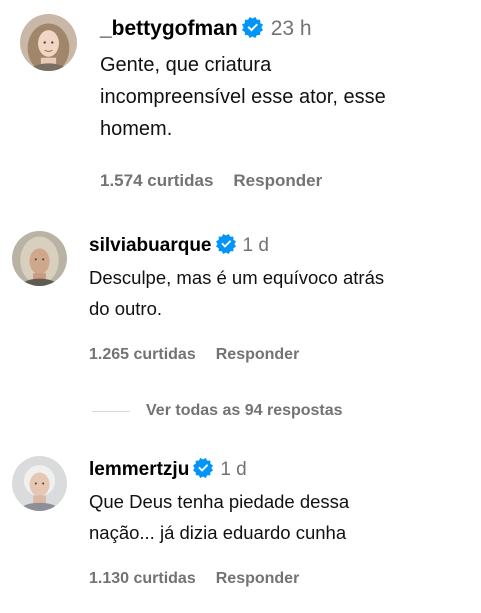  I want to click on comment-actions: 1.130 curtidas Responder, so click(194, 579).